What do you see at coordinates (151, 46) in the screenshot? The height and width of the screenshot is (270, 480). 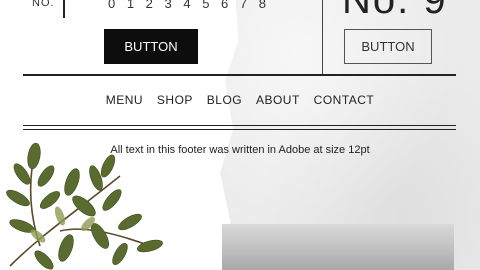 I see `dark-button: BUTTON` at bounding box center [151, 46].